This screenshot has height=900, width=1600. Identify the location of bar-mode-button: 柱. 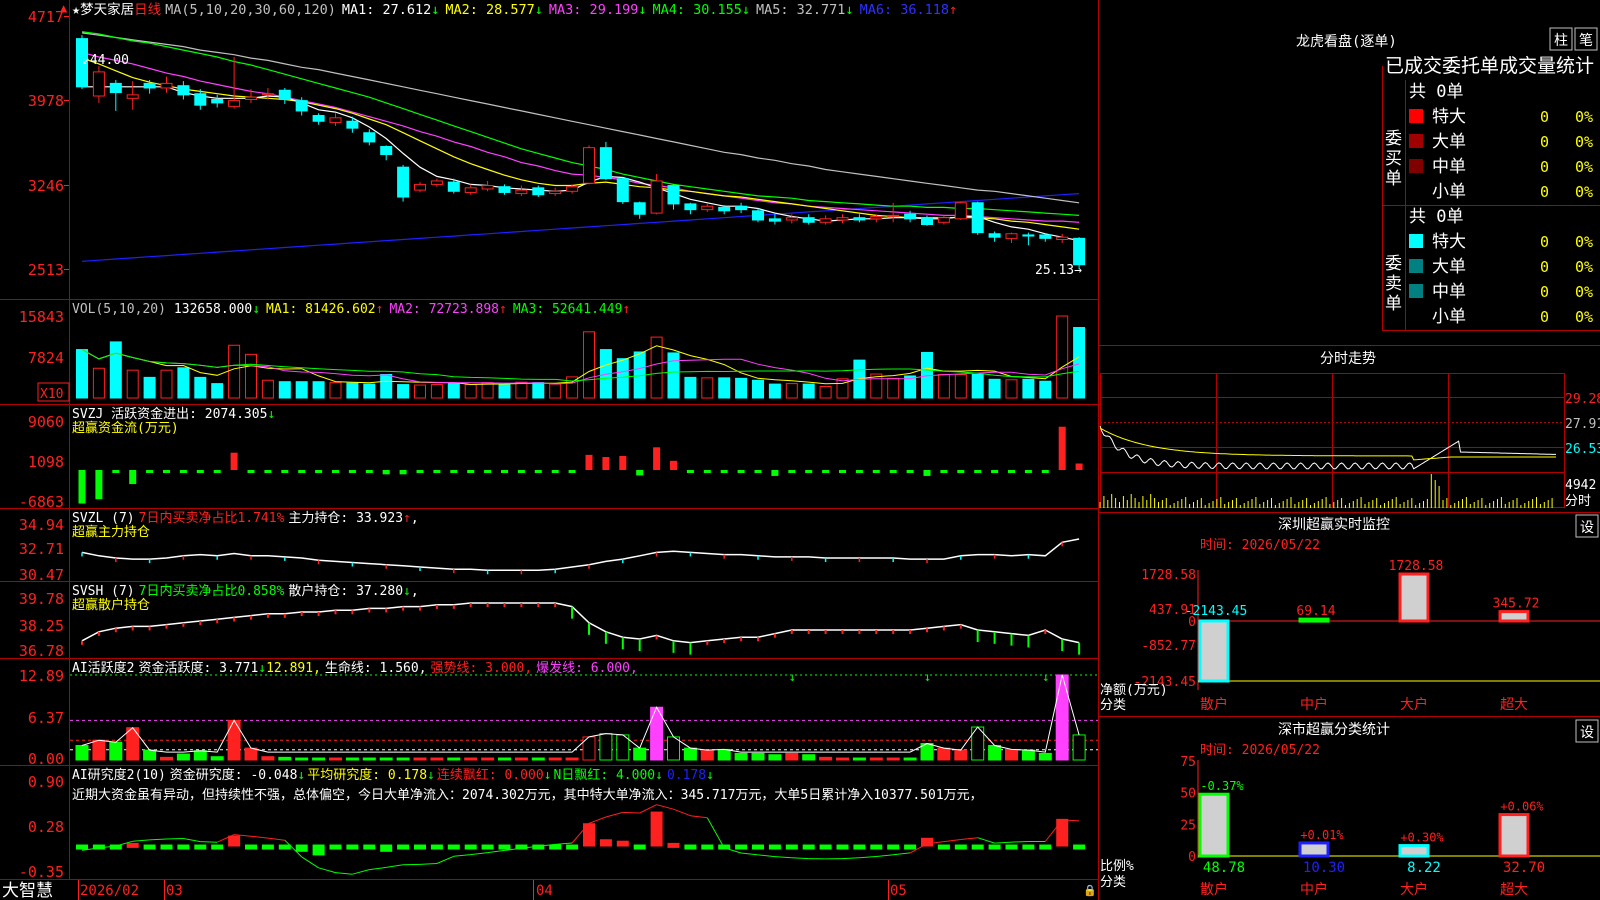
(1561, 41).